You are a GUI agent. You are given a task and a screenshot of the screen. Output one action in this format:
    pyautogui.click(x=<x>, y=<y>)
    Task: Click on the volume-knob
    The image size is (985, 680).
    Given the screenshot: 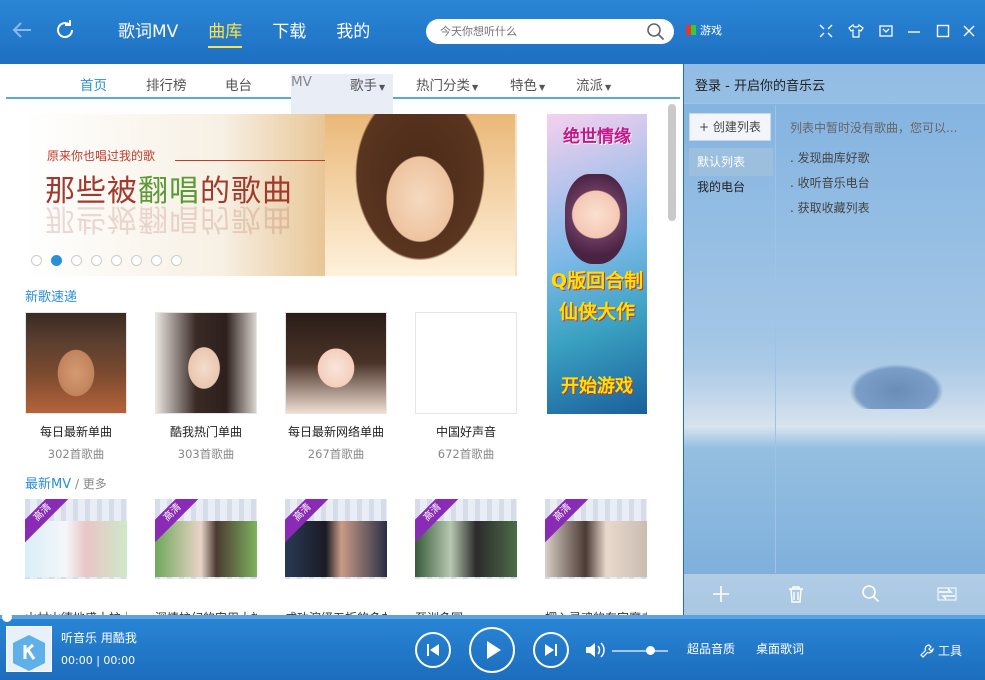 What is the action you would take?
    pyautogui.click(x=651, y=650)
    